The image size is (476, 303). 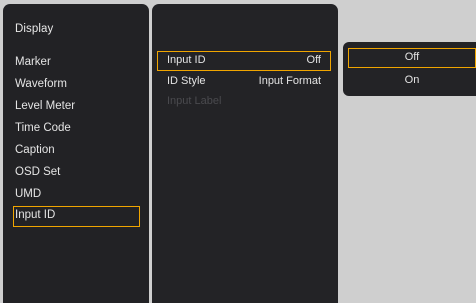 What do you see at coordinates (409, 69) in the screenshot?
I see `options-panel: Off On` at bounding box center [409, 69].